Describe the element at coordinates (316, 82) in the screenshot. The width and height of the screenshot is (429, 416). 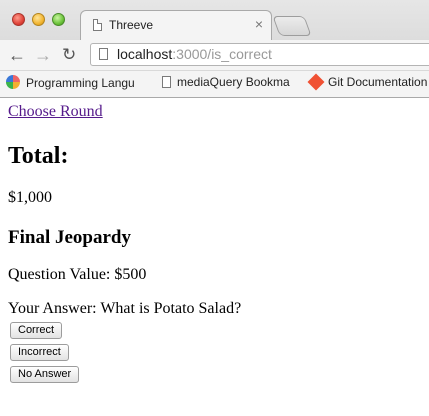
I see `git-icon` at that location.